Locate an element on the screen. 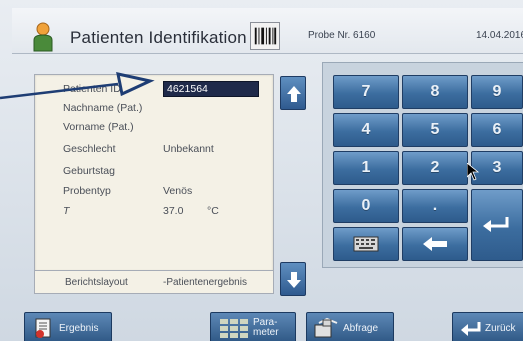  field-label-sample-type: Probentyp is located at coordinates (87, 191).